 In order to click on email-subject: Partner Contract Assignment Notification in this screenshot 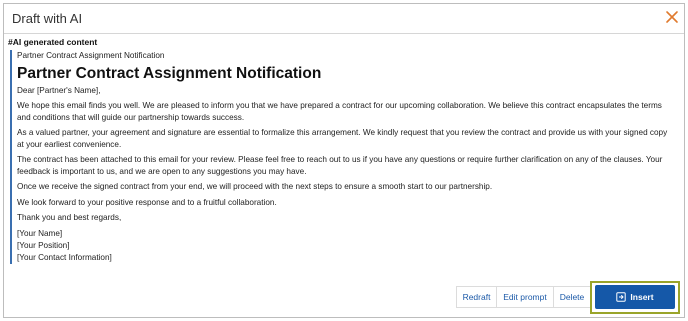, I will do `click(91, 55)`.